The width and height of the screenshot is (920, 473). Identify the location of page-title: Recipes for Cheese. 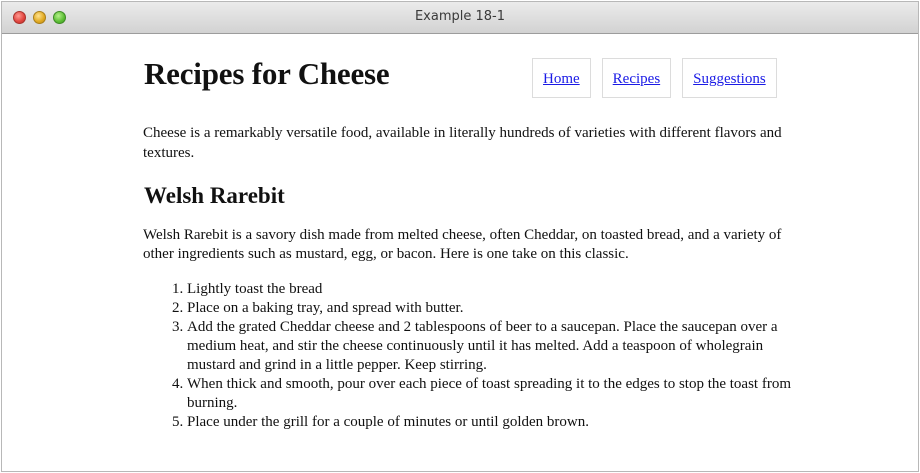
(267, 73).